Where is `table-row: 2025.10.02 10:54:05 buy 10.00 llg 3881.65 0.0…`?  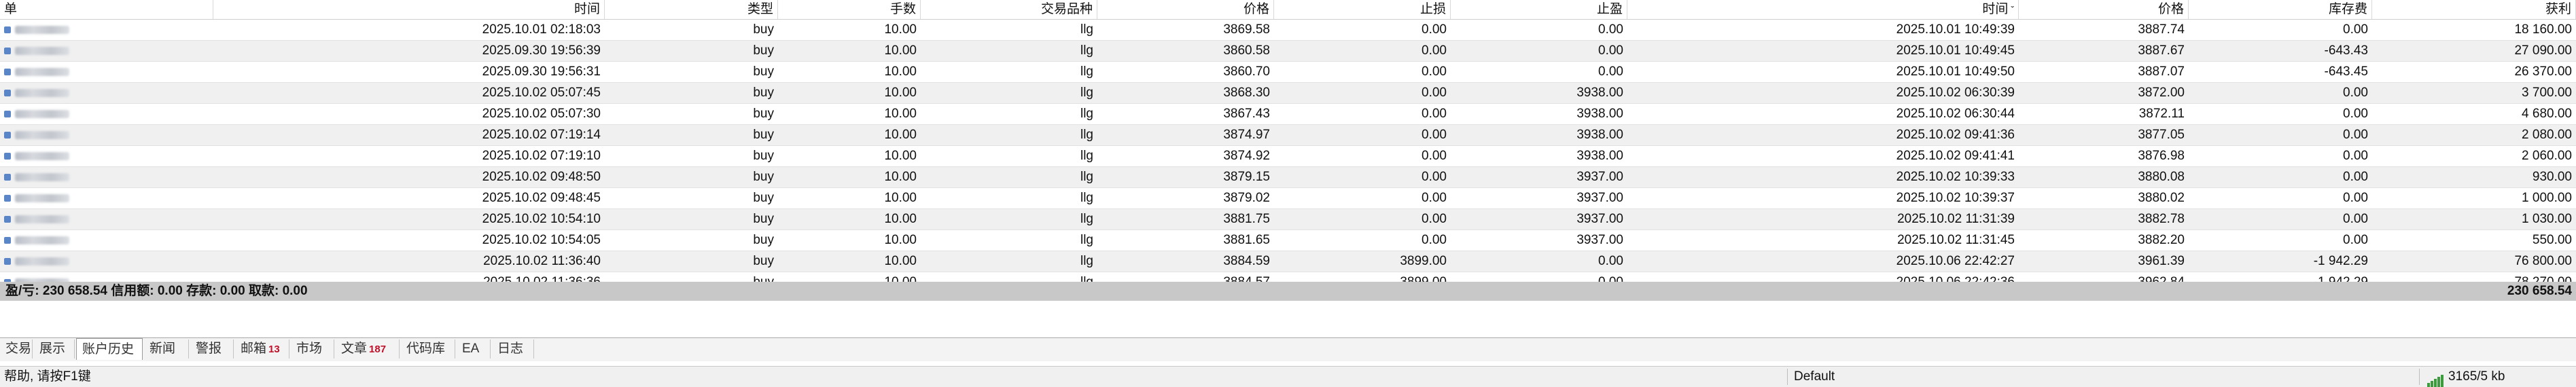
table-row: 2025.10.02 10:54:05 buy 10.00 llg 3881.65 0.0… is located at coordinates (1288, 240).